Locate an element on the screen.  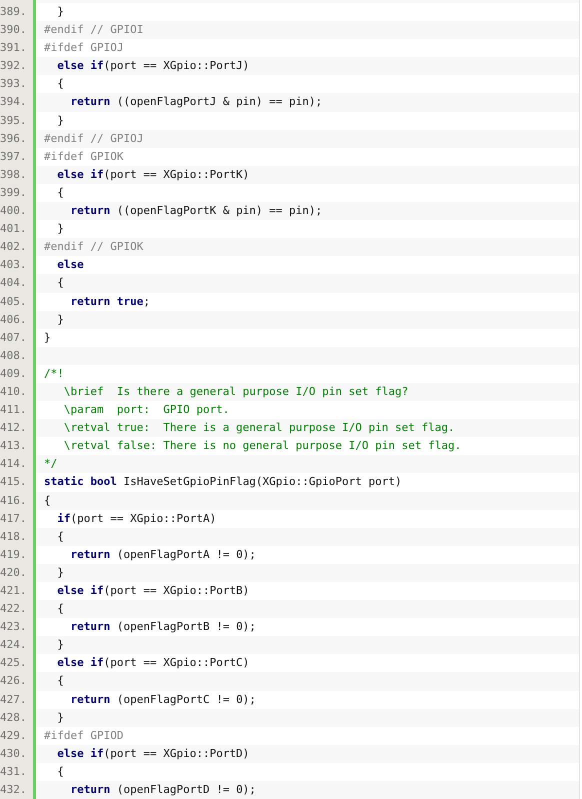
line-number: 396. is located at coordinates (18, 139).